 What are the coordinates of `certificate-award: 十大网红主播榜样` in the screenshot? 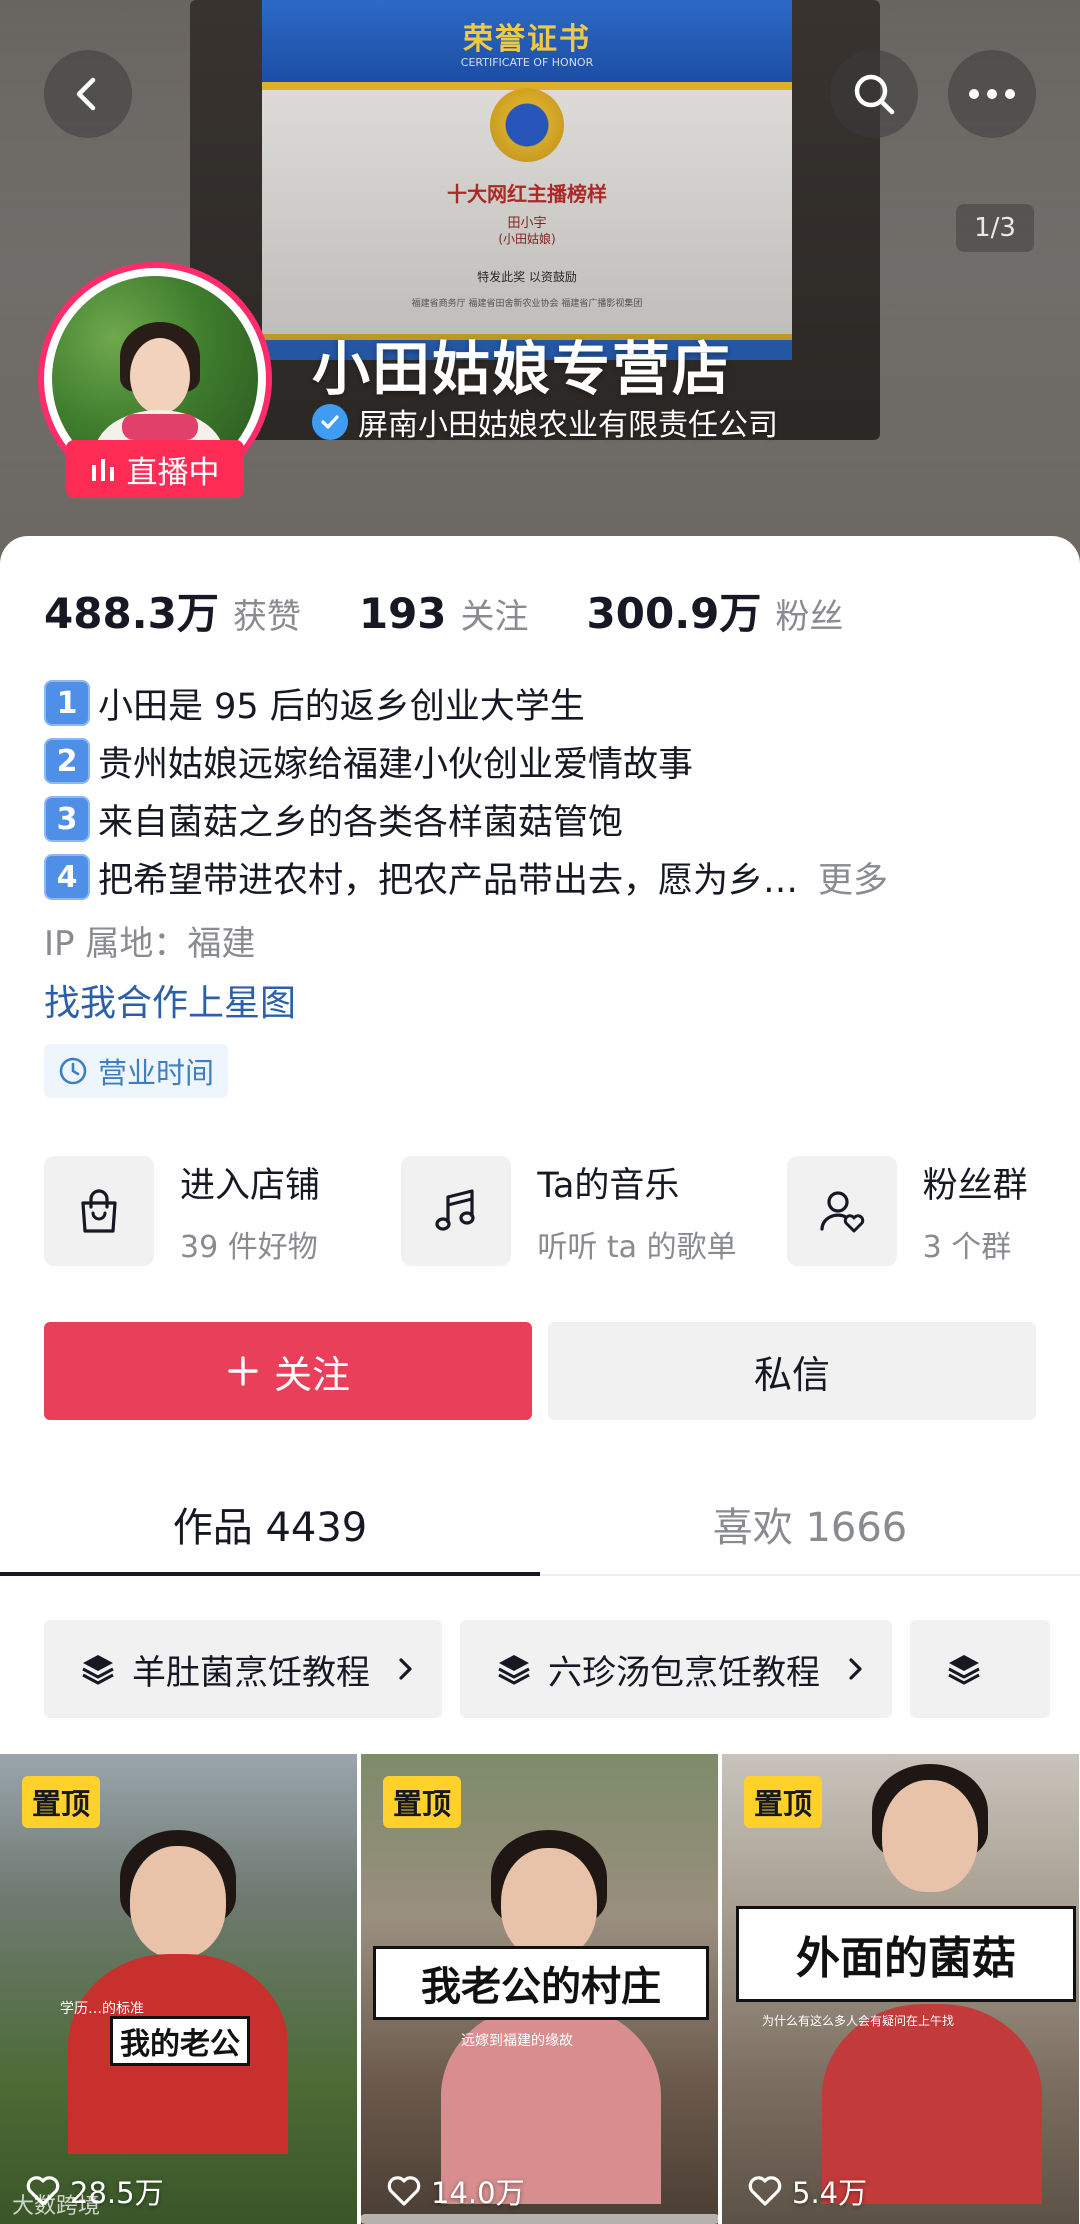 It's located at (527, 194).